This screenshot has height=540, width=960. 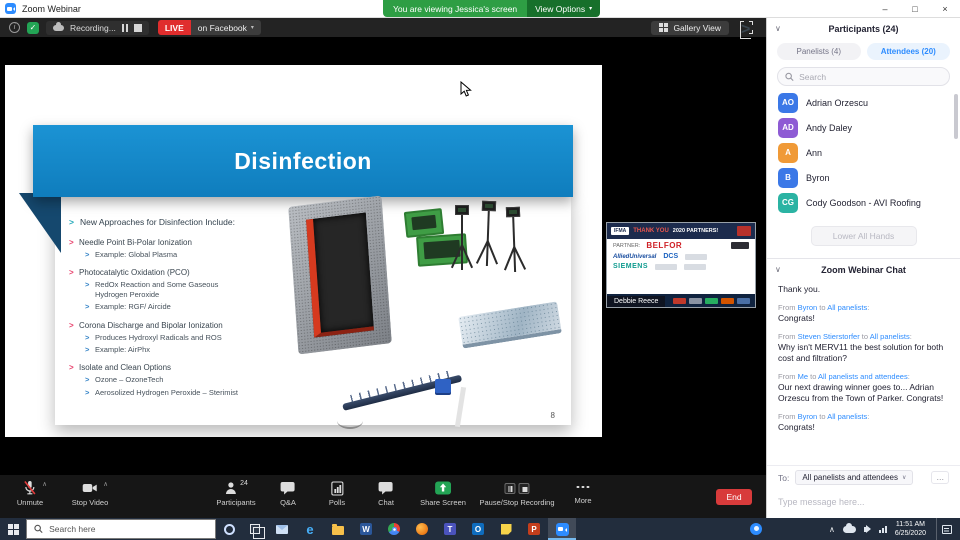 I want to click on live-badge: LIVE, so click(x=174, y=27).